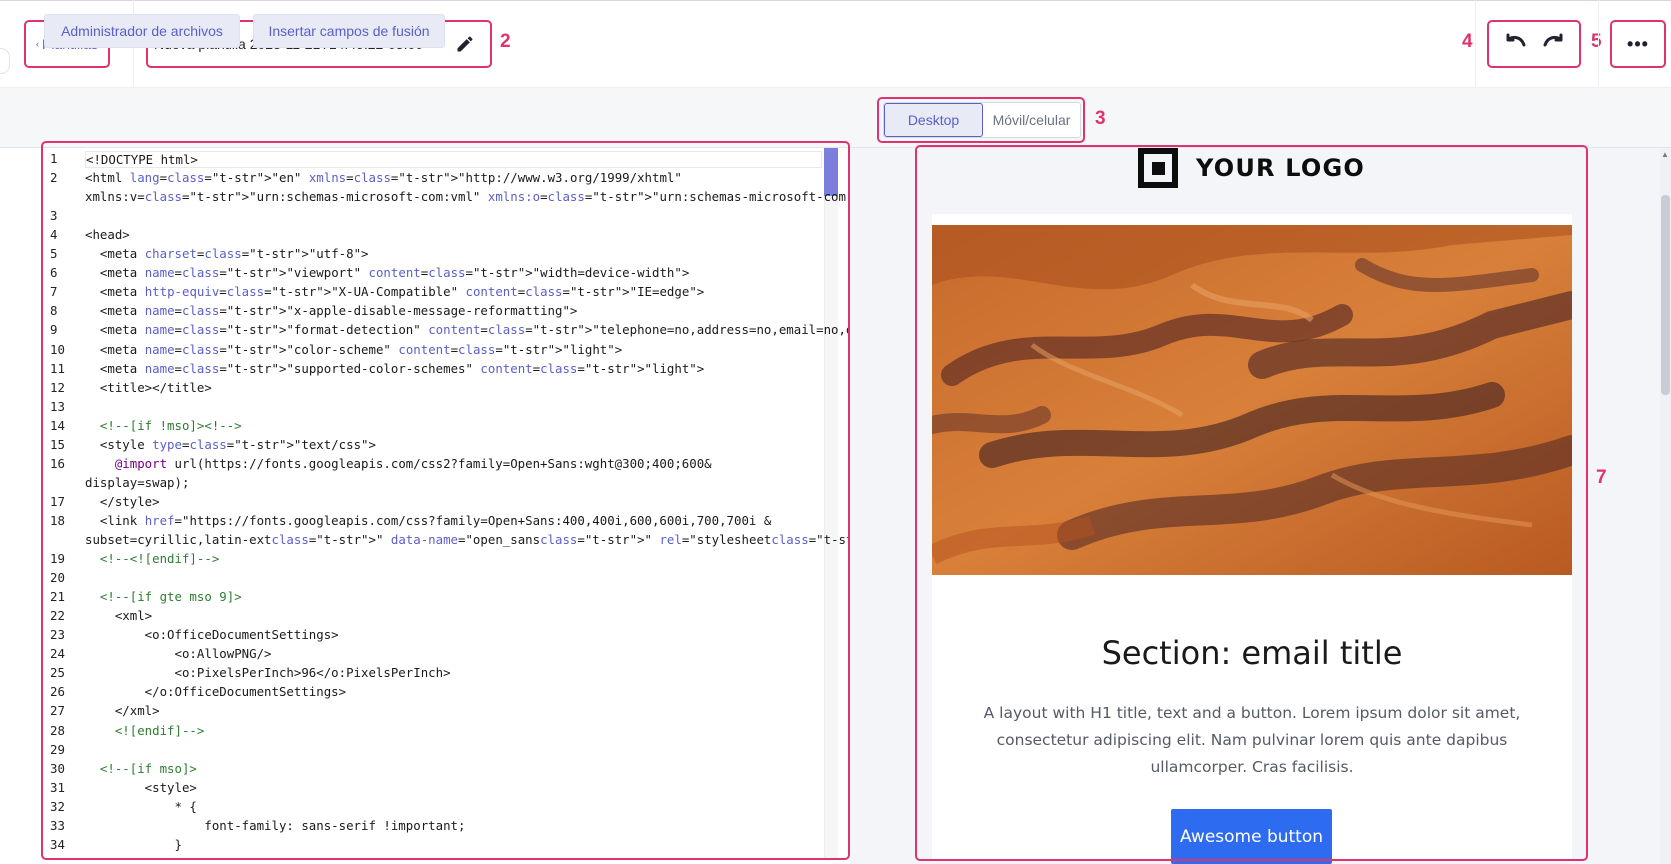 Image resolution: width=1671 pixels, height=864 pixels. Describe the element at coordinates (1467, 41) in the screenshot. I see `annotation-number: 4` at that location.